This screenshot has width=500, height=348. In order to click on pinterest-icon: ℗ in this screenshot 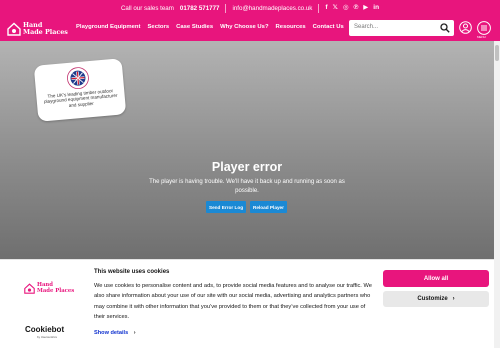, I will do `click(355, 8)`.